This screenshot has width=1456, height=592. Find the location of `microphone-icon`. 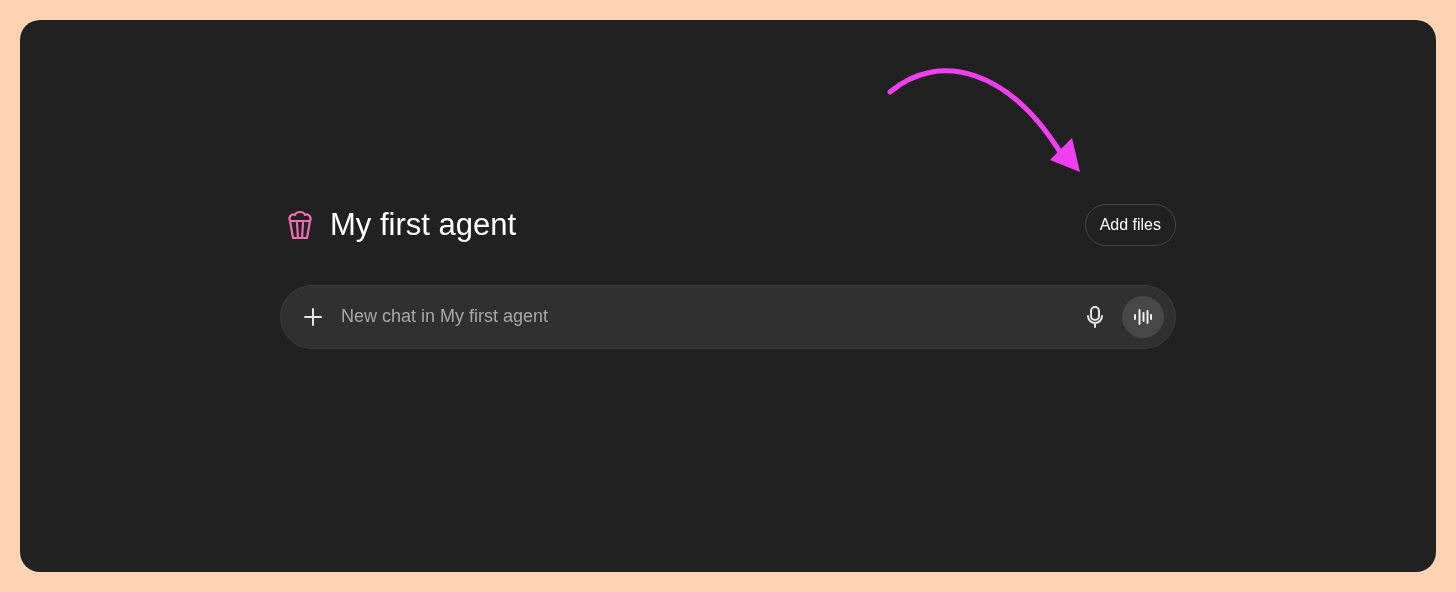

microphone-icon is located at coordinates (1095, 316).